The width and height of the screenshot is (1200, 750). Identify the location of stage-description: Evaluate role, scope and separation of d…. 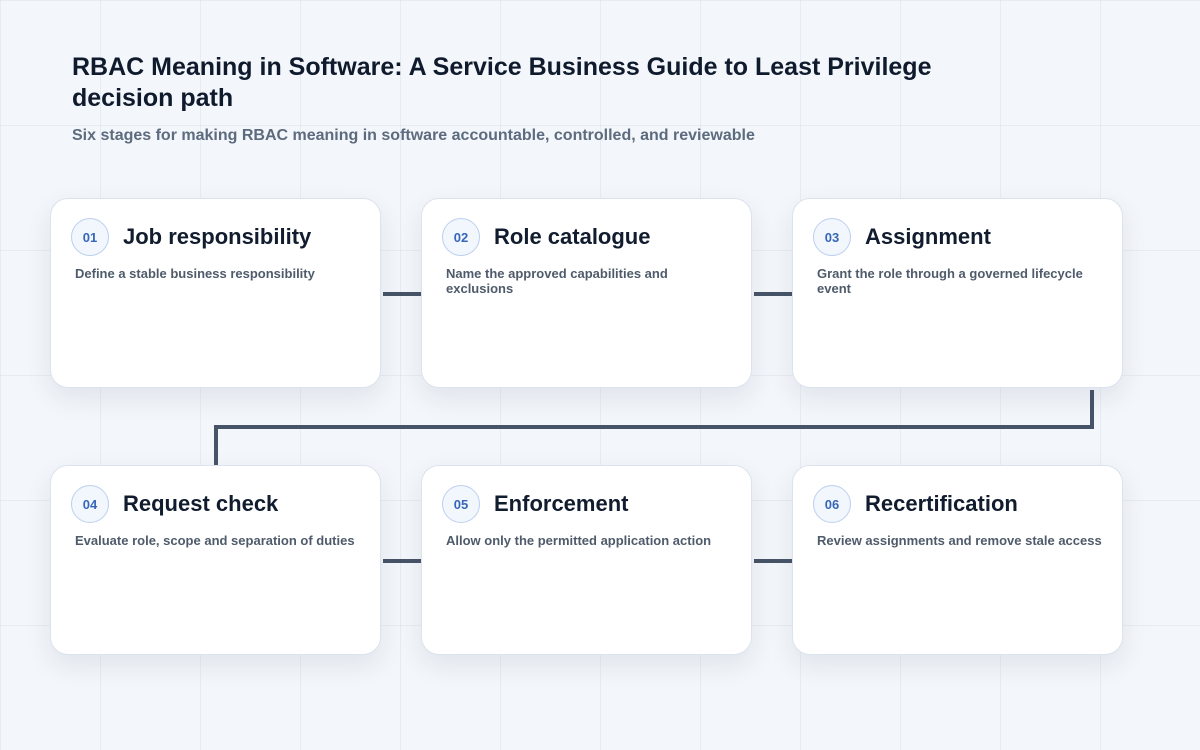
(215, 540).